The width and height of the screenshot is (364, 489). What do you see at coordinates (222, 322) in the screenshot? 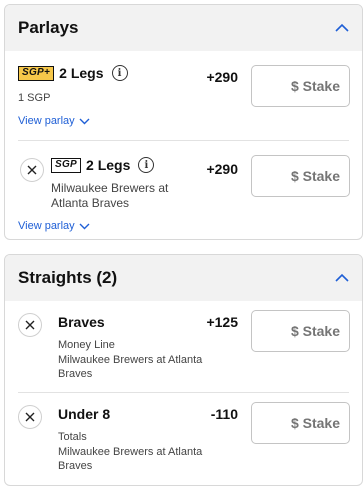
I see `bet-odds: +125` at bounding box center [222, 322].